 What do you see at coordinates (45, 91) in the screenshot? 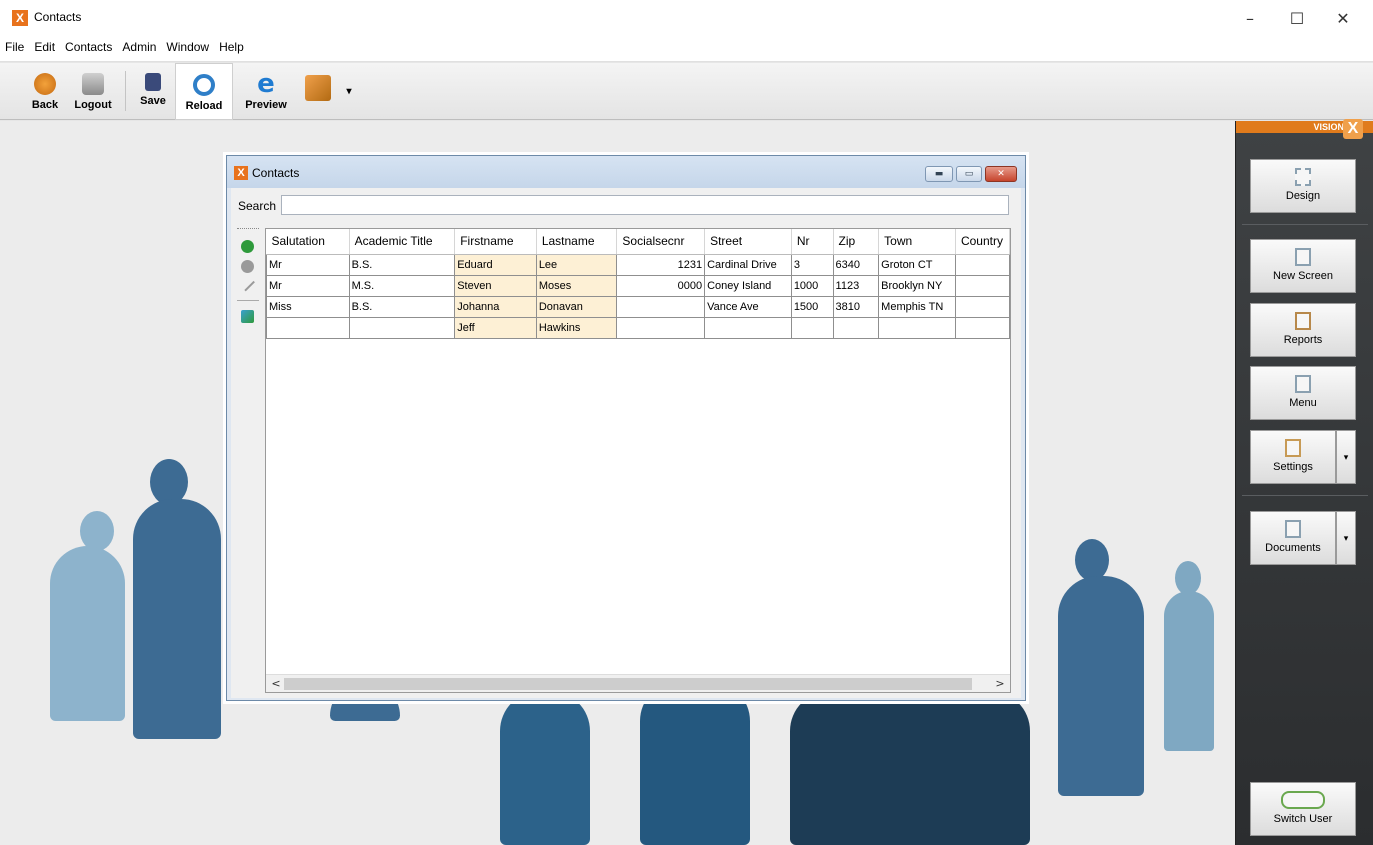
I see `back-button: Back` at bounding box center [45, 91].